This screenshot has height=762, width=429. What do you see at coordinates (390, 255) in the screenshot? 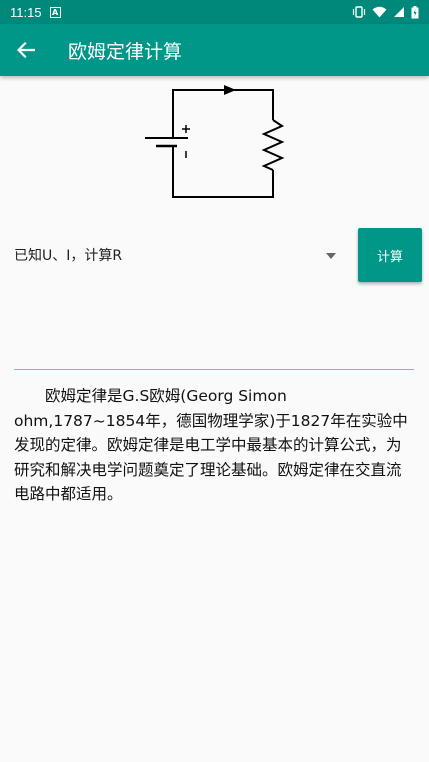
I see `calculate-button: 计算` at bounding box center [390, 255].